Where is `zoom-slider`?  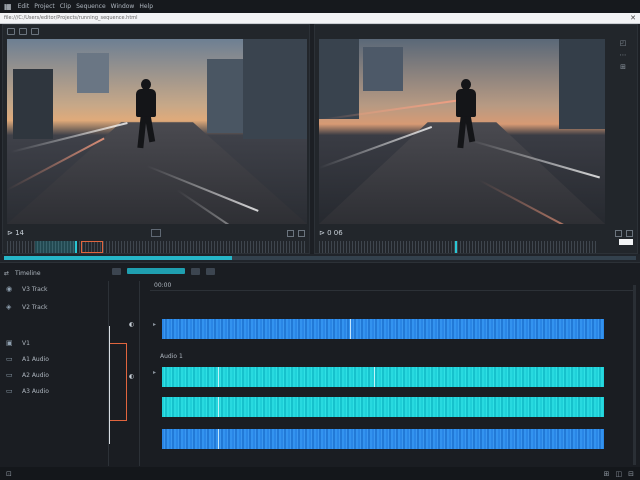 zoom-slider is located at coordinates (156, 271).